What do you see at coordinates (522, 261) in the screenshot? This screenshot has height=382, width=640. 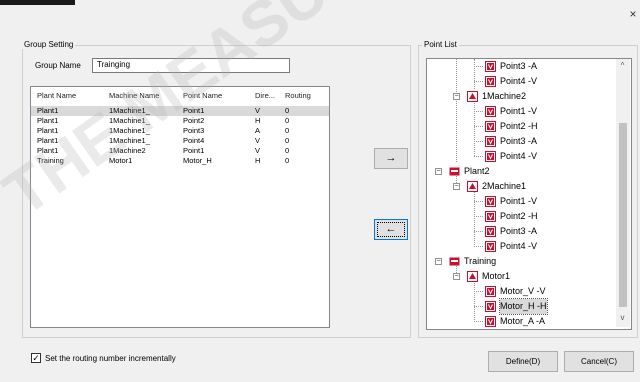 I see `tree-item: − Training` at bounding box center [522, 261].